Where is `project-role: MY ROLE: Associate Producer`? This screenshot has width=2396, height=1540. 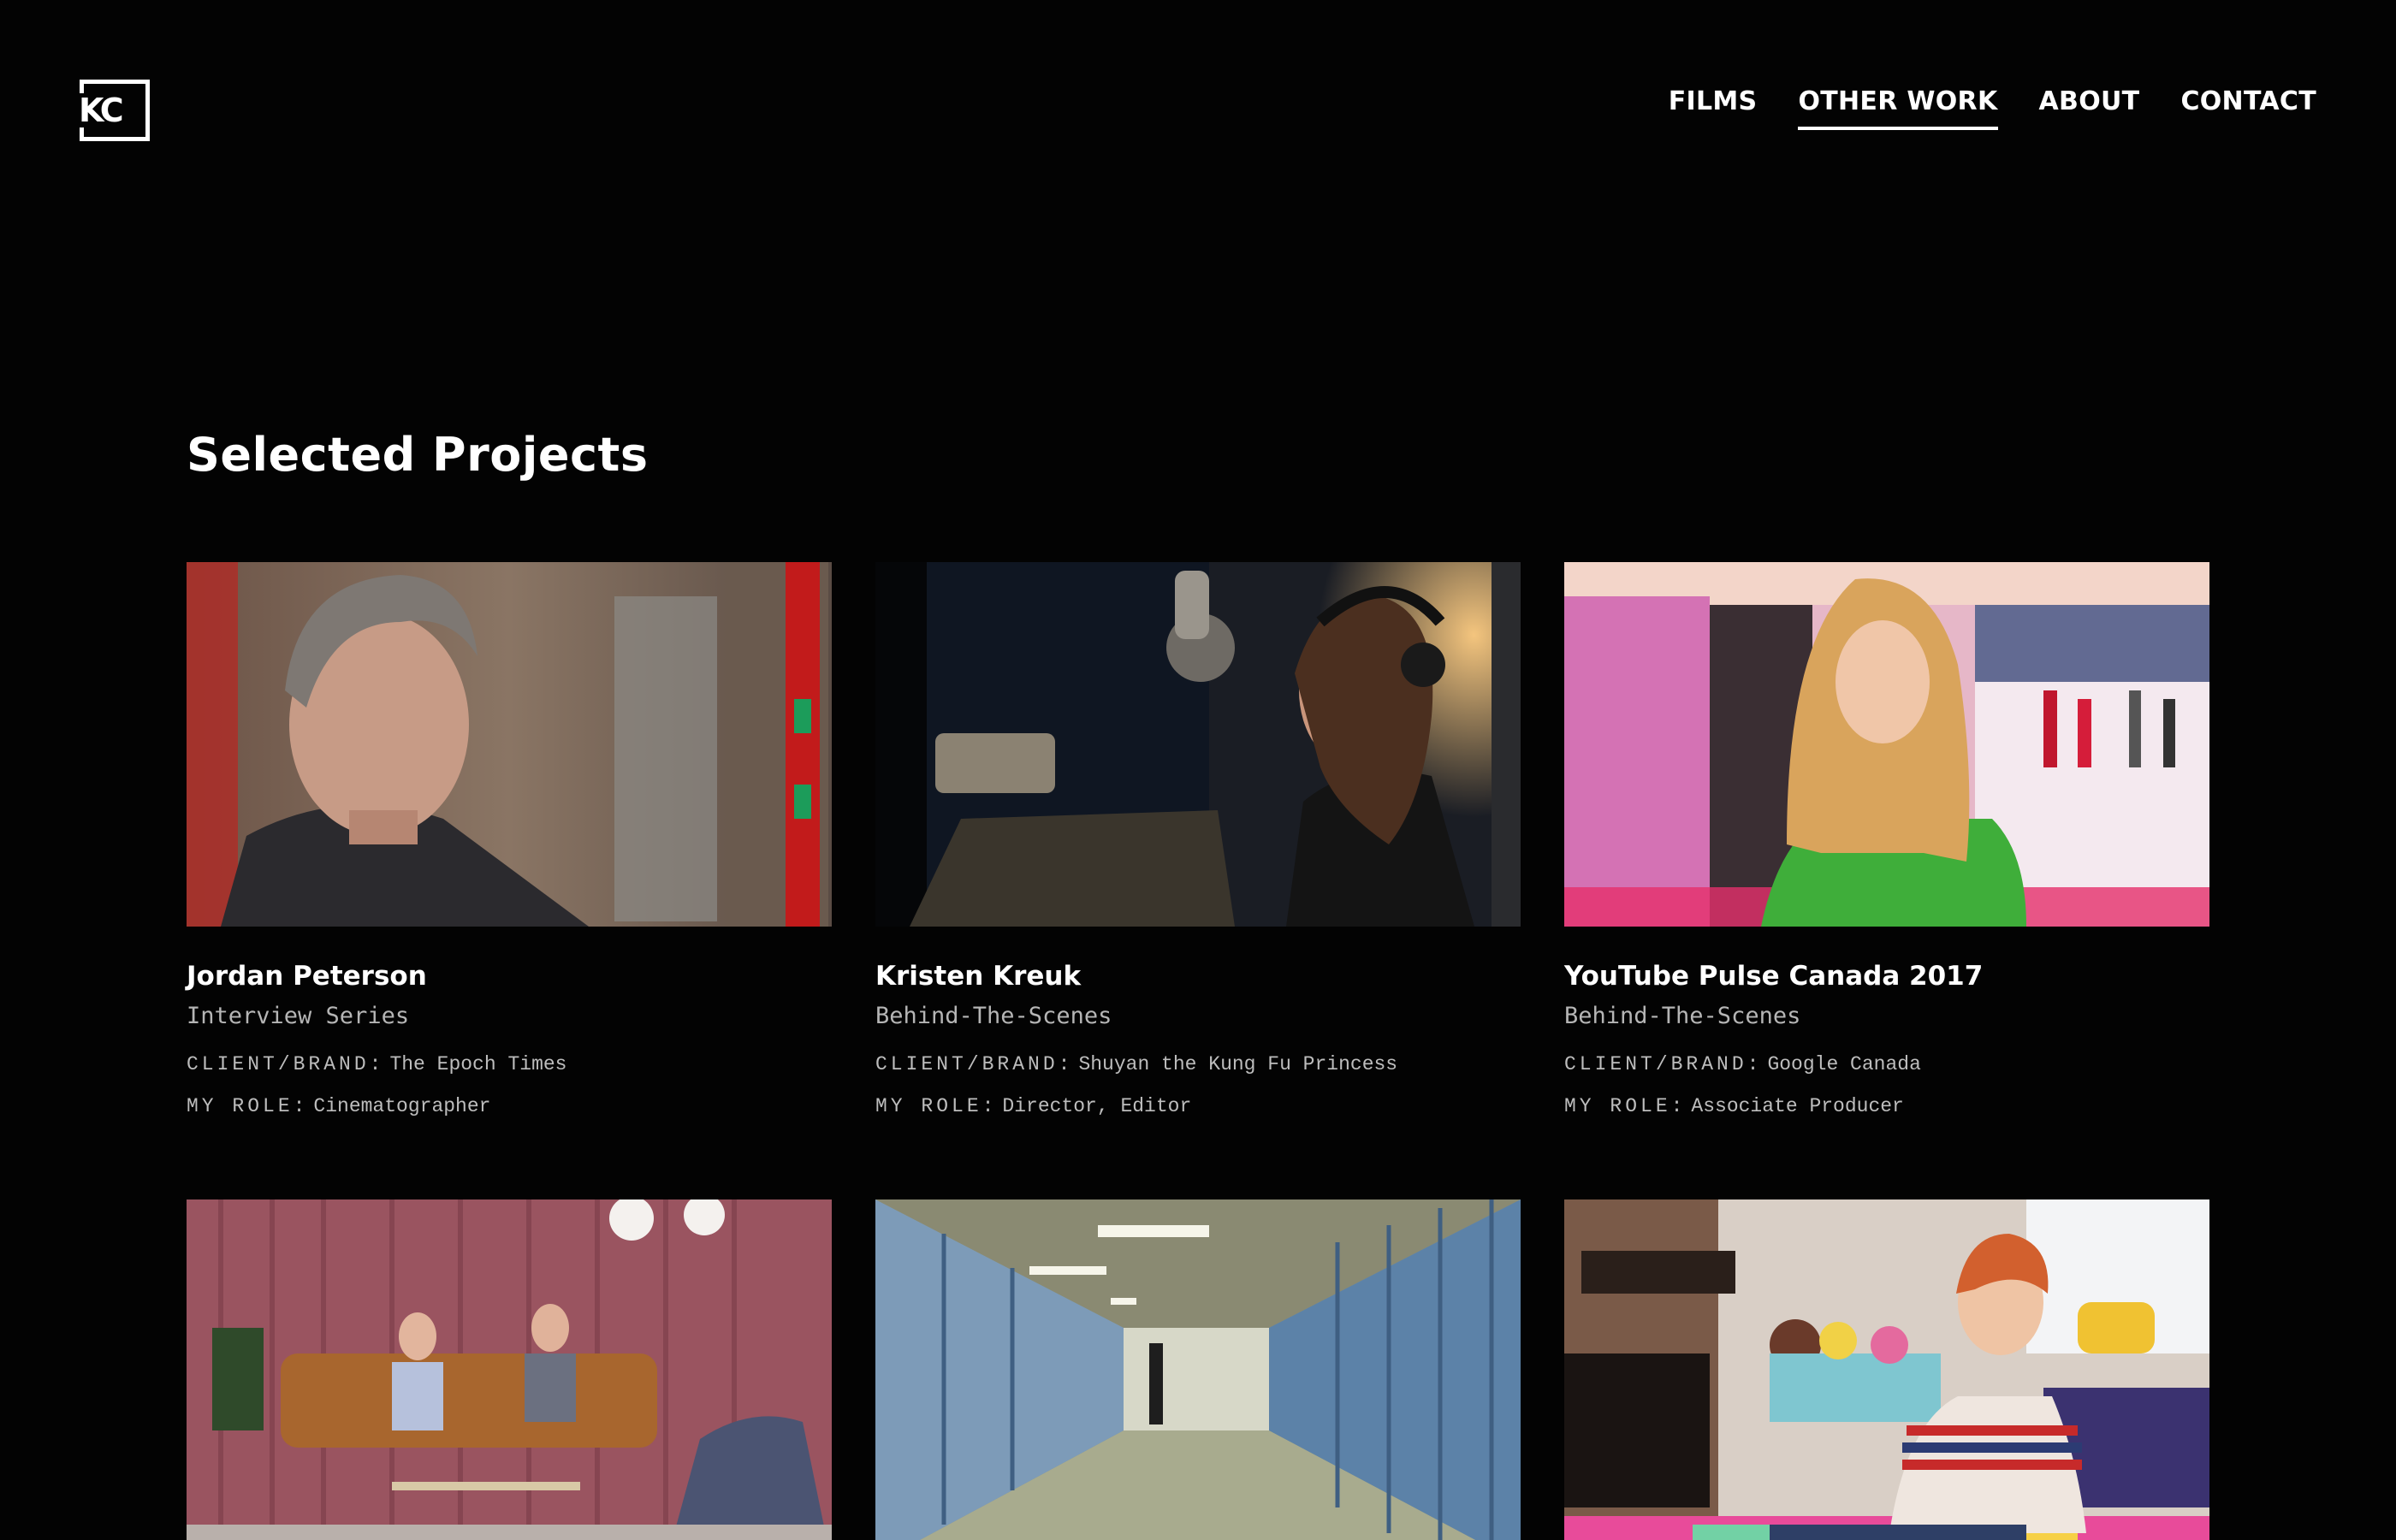 project-role: MY ROLE: Associate Producer is located at coordinates (1886, 1107).